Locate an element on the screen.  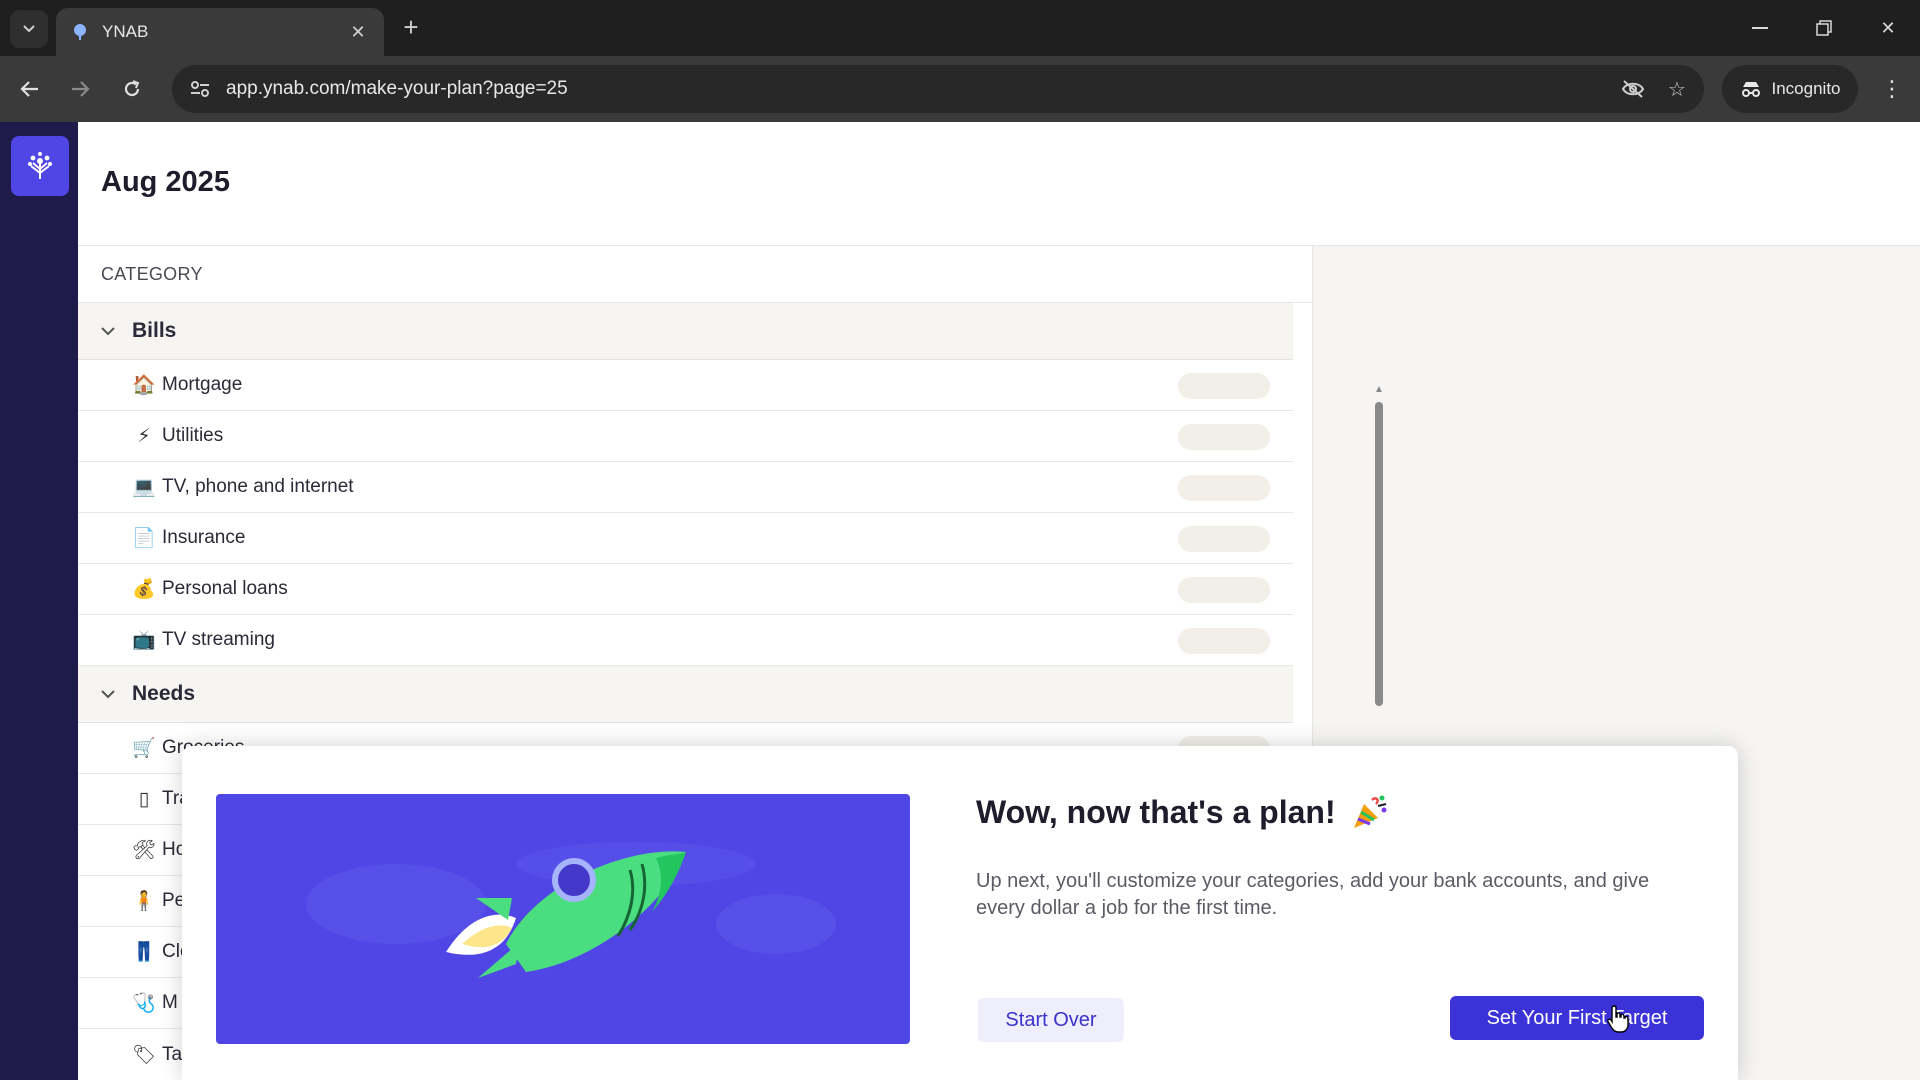
laptop-icon: 💻 is located at coordinates (144, 487).